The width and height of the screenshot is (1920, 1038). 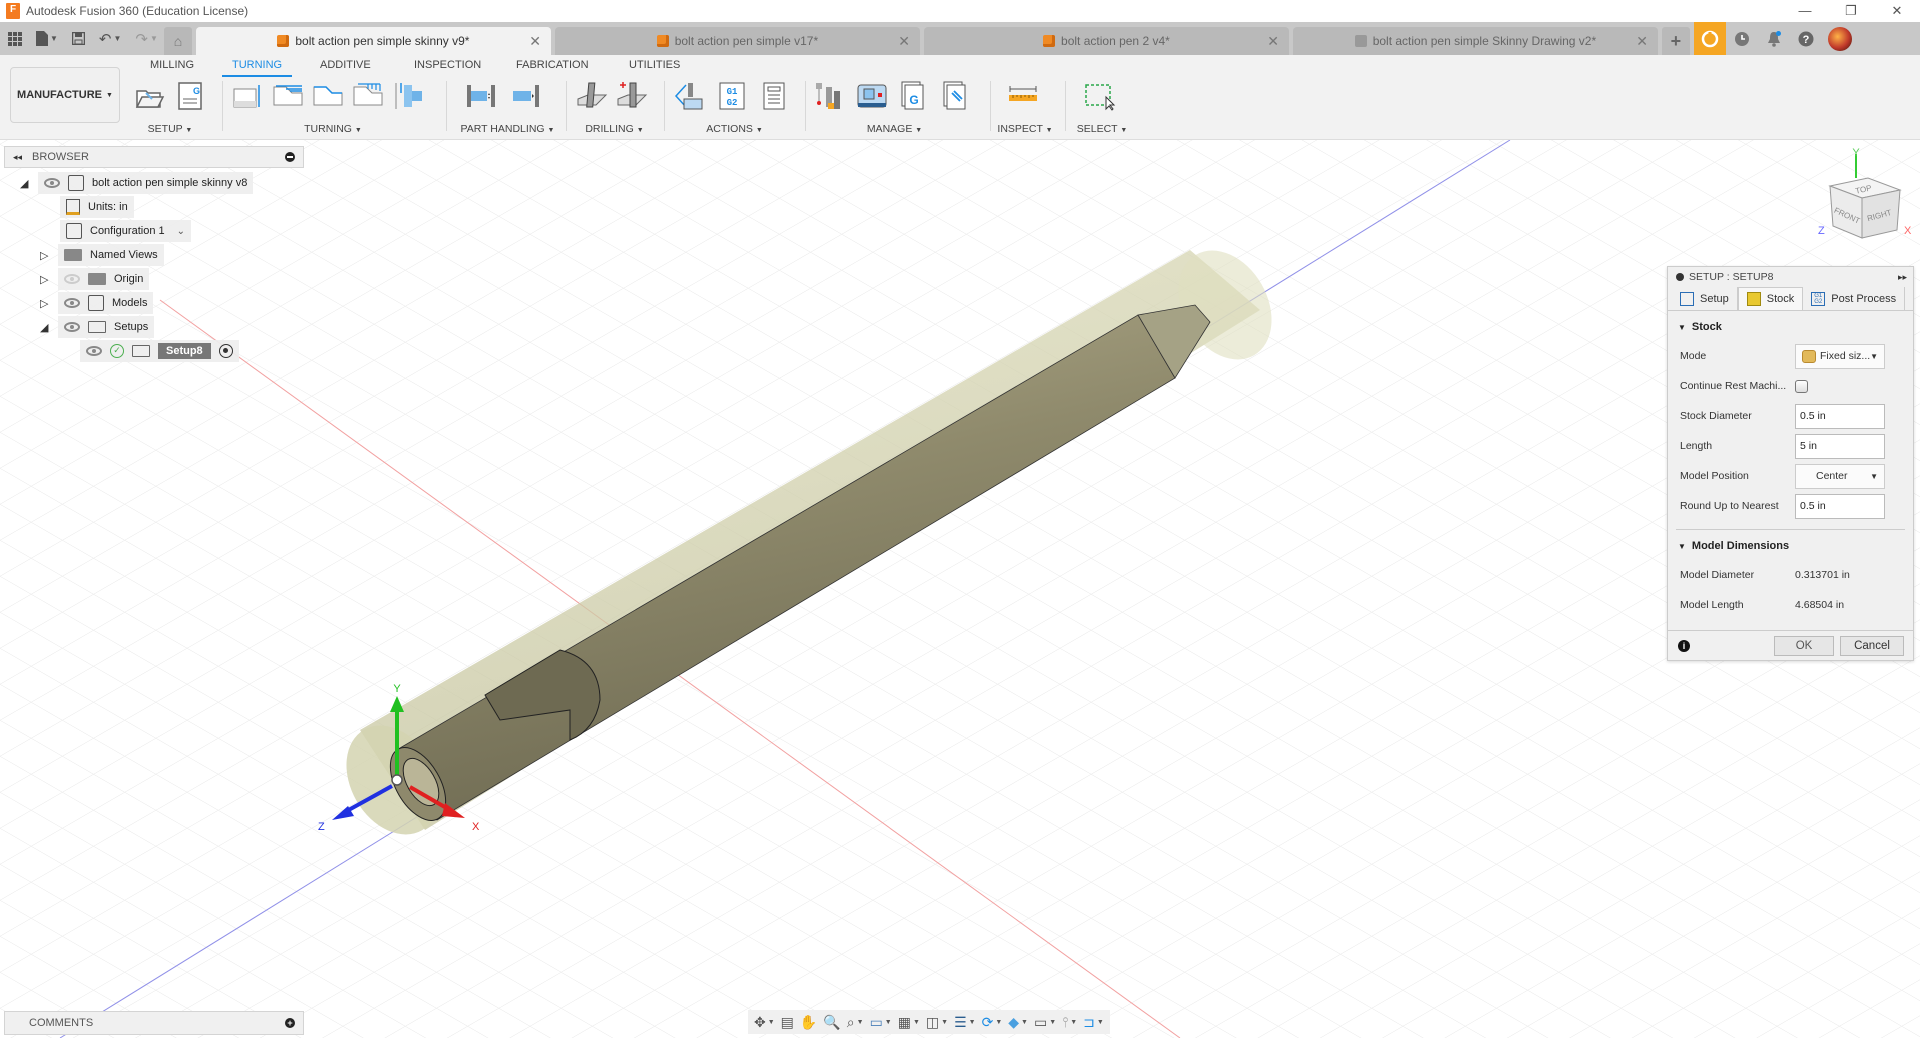 I want to click on tree-node-models: ▷ Models, so click(x=97, y=303).